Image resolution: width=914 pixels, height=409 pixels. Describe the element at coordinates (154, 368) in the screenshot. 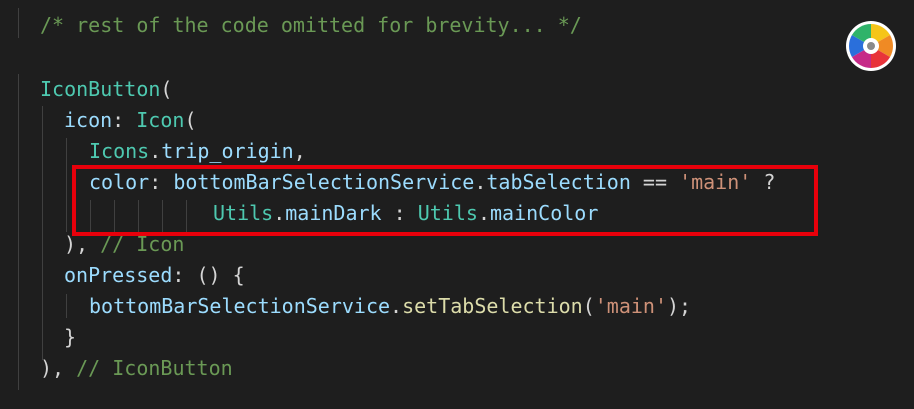

I see `code-token: // IconButton` at that location.